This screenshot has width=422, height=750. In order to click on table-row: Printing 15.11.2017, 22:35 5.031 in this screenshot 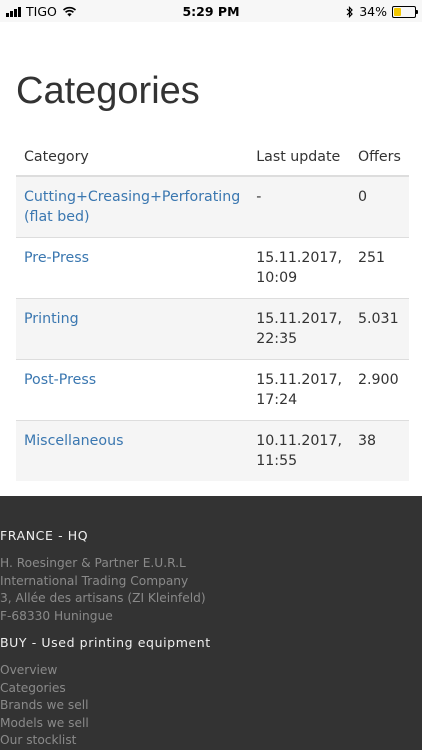, I will do `click(212, 329)`.